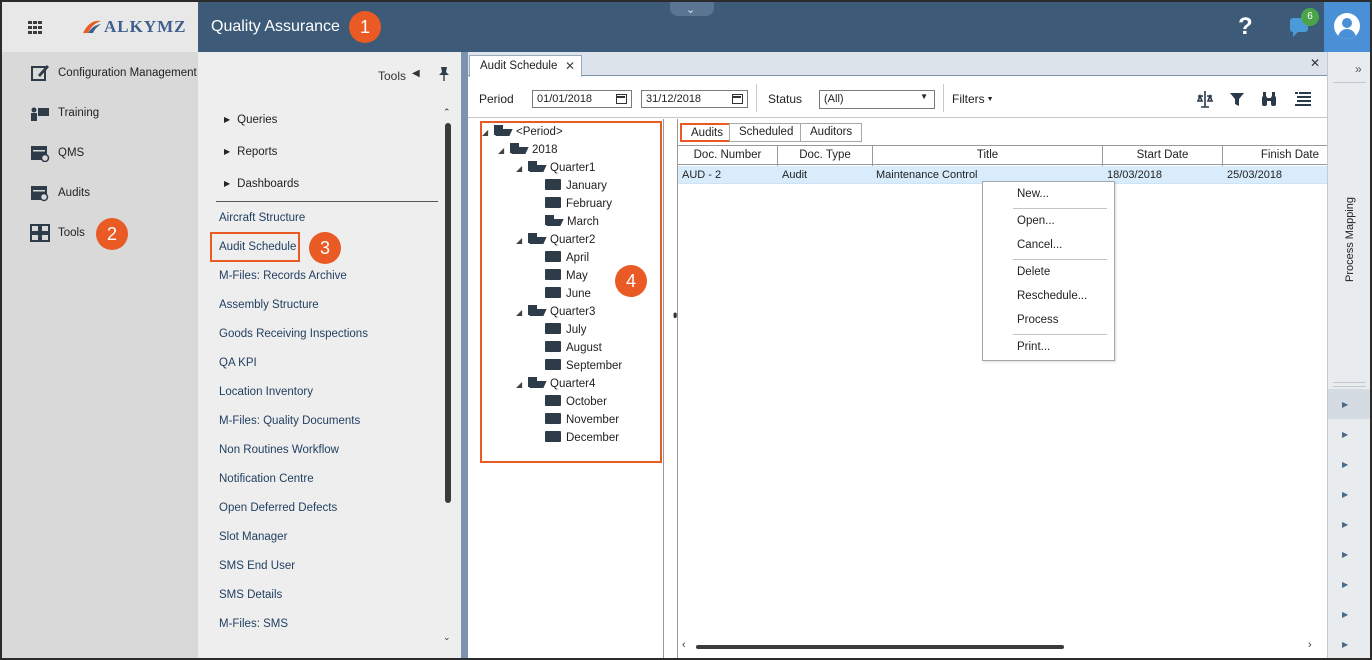  What do you see at coordinates (1163, 156) in the screenshot?
I see `column-header-start-date: Start Date` at bounding box center [1163, 156].